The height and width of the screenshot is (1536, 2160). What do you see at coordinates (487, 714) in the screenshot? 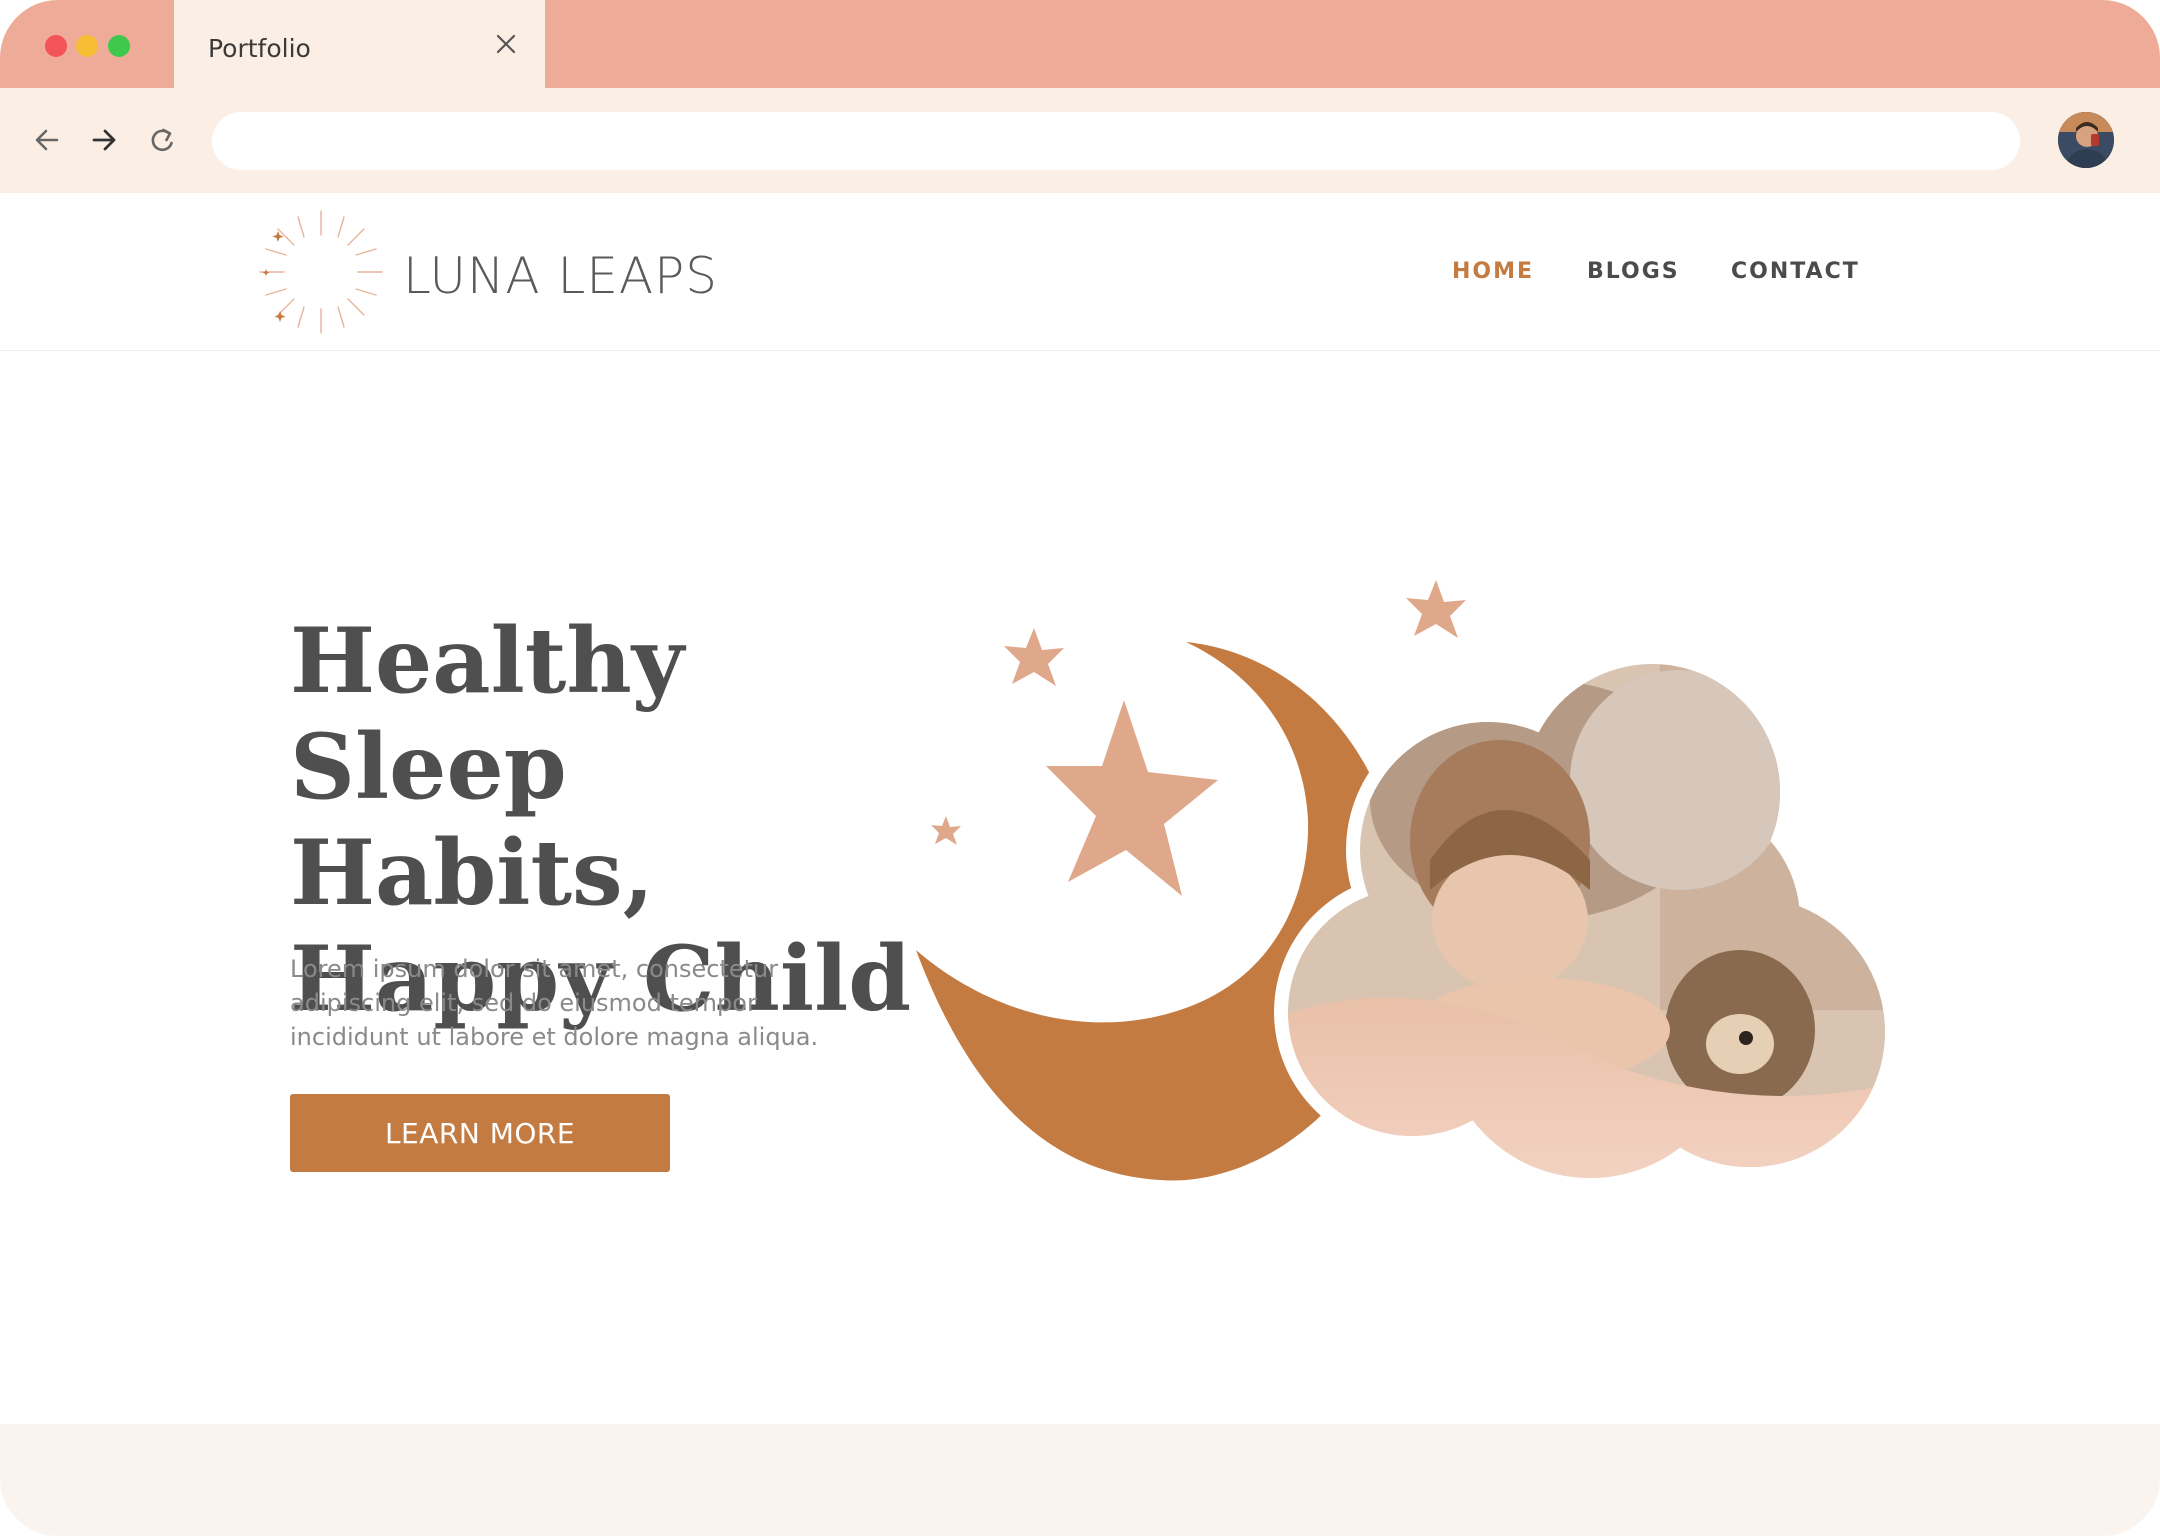
I see `hero-title-line: Healthy Sleep` at bounding box center [487, 714].